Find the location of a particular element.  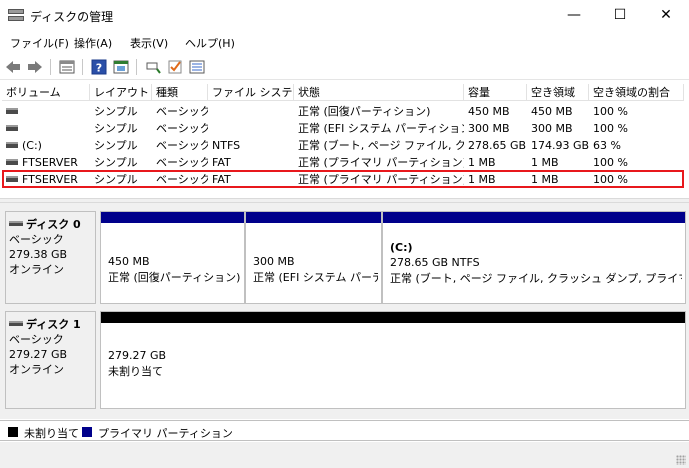

status-cell: 正常 (プライマリ パーティション) is located at coordinates (381, 162).